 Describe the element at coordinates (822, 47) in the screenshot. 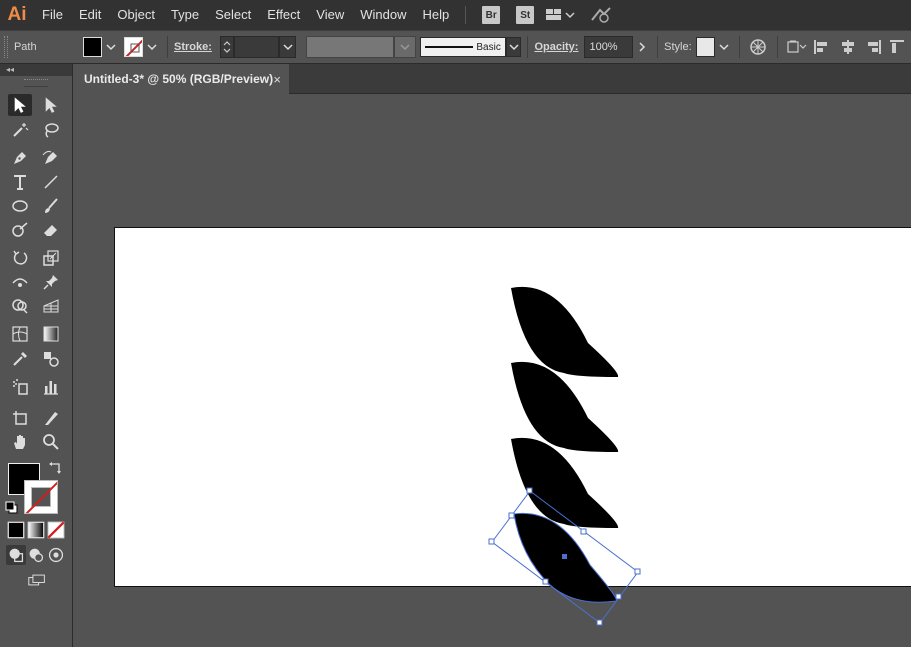

I see `align-left-icon` at that location.